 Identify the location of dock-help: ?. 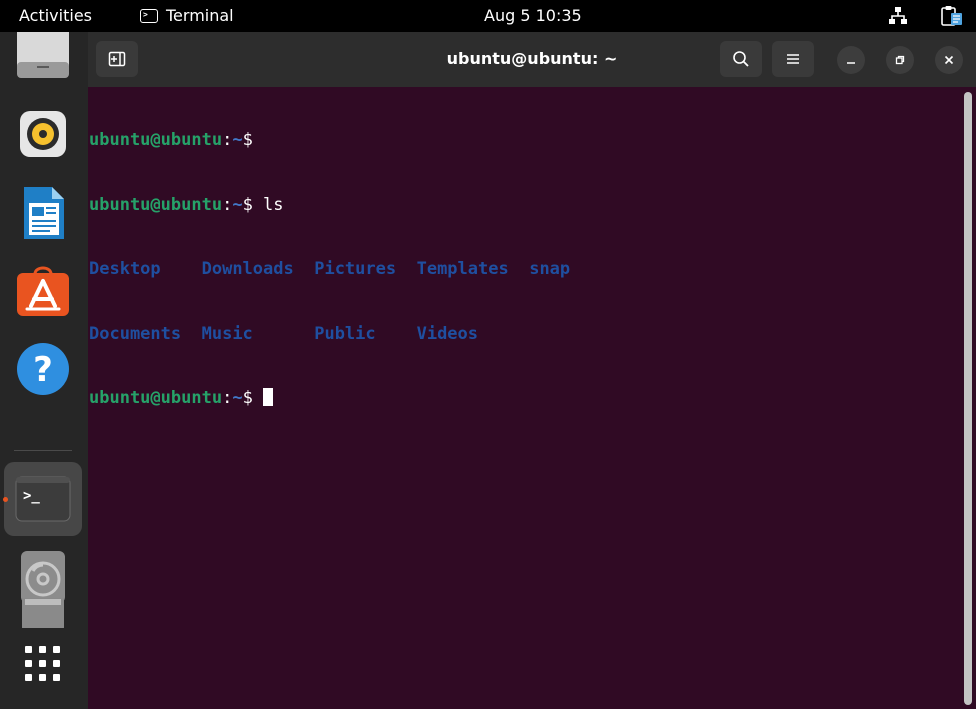
(43, 369).